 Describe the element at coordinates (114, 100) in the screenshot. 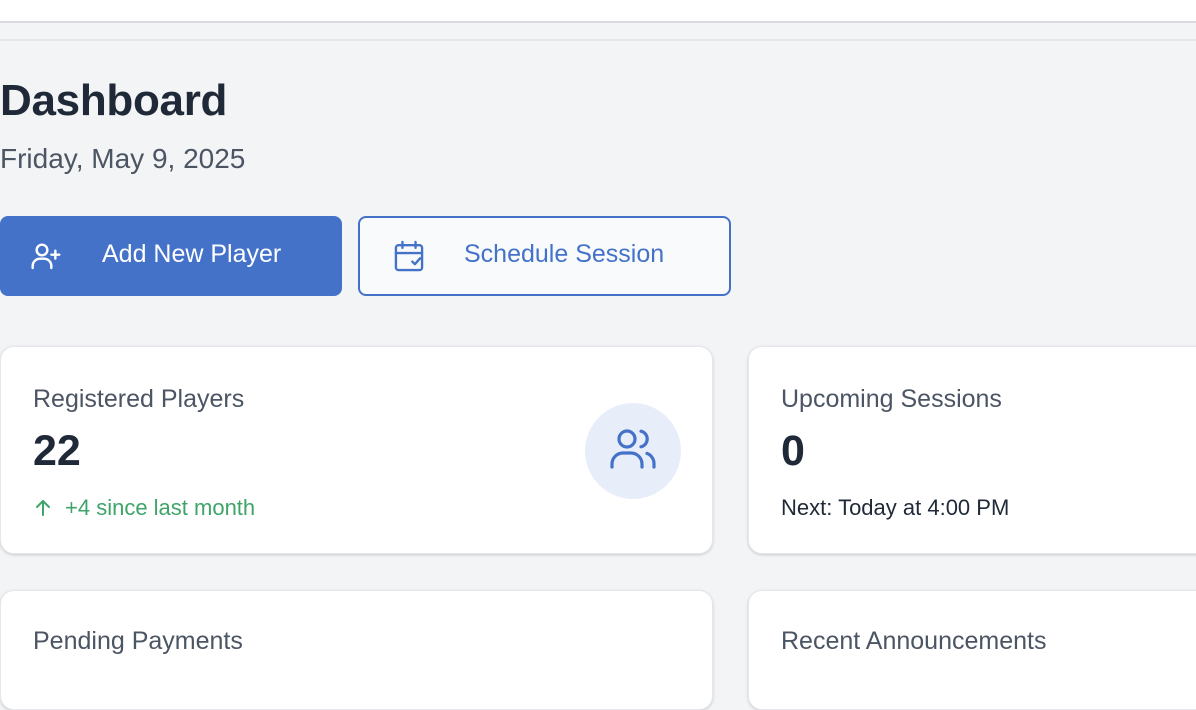

I see `page-title: Dashboard` at that location.